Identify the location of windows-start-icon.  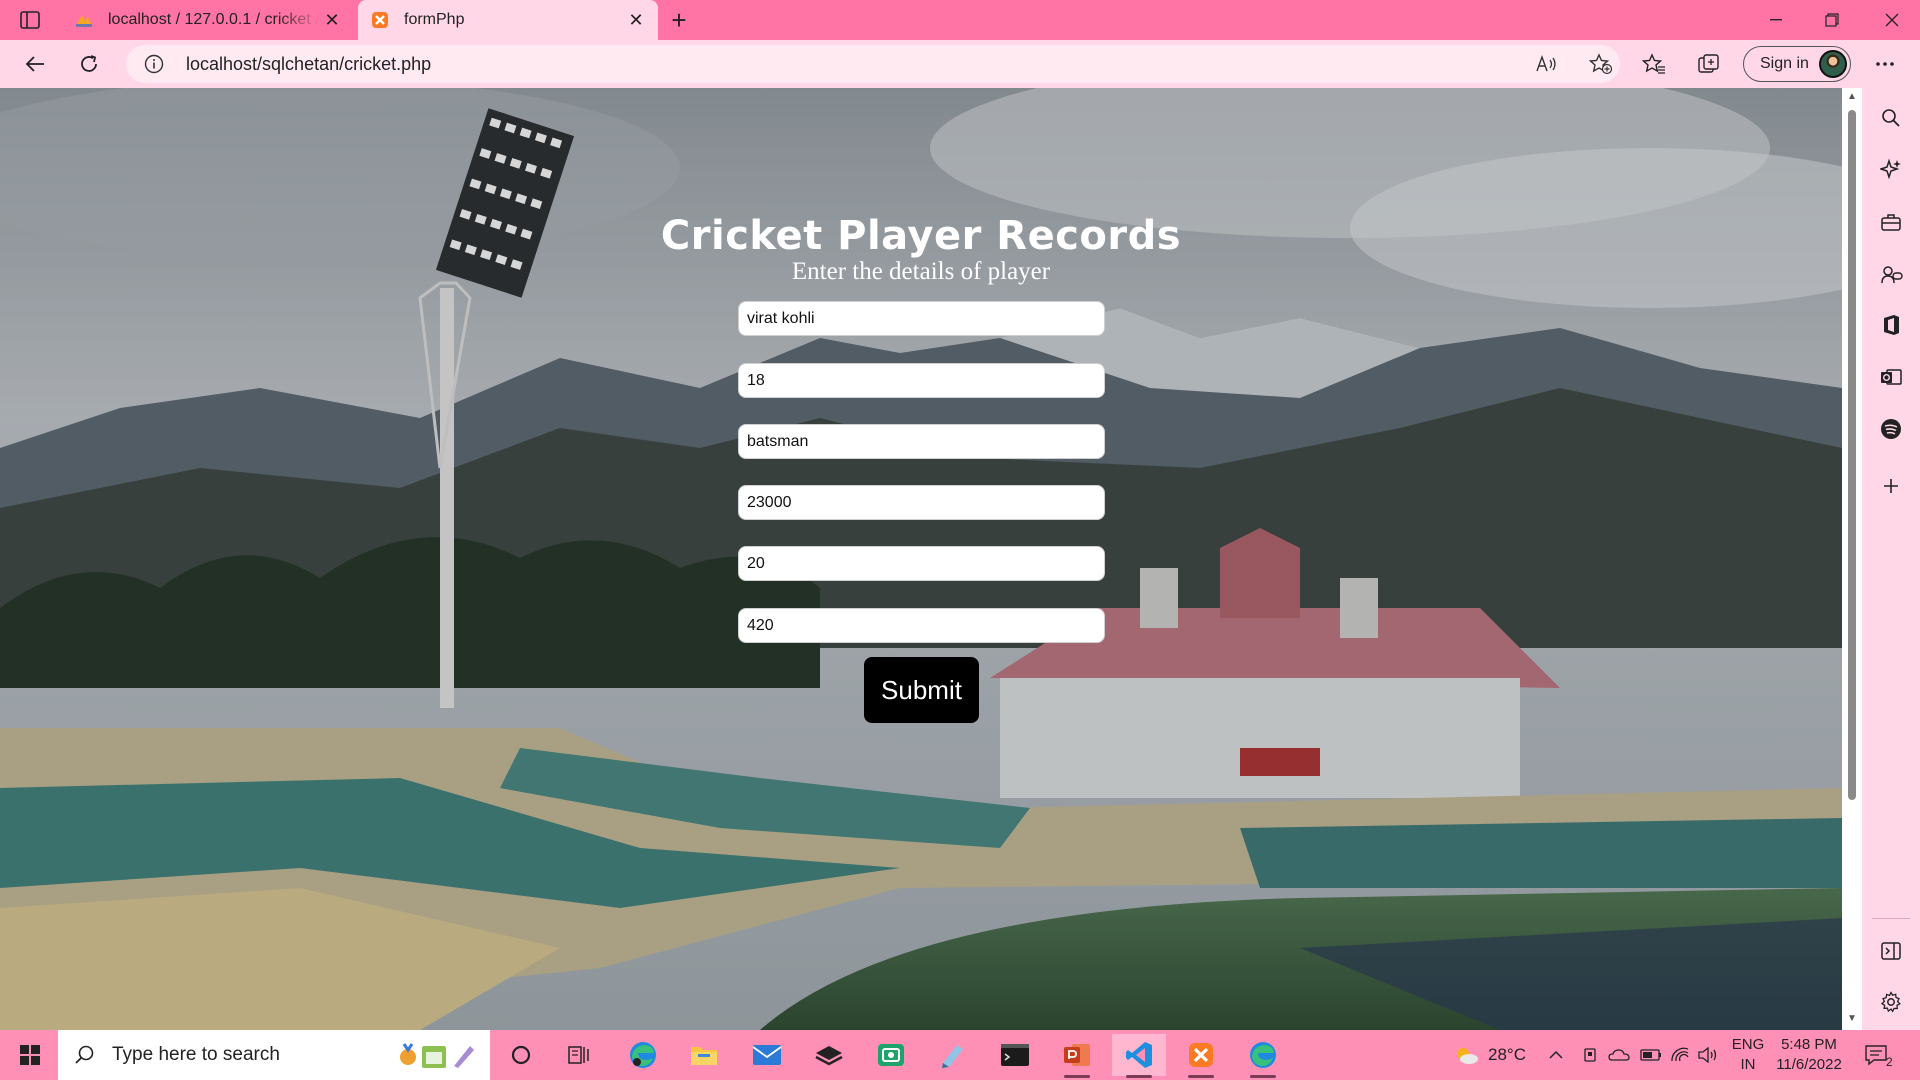
(30, 1055).